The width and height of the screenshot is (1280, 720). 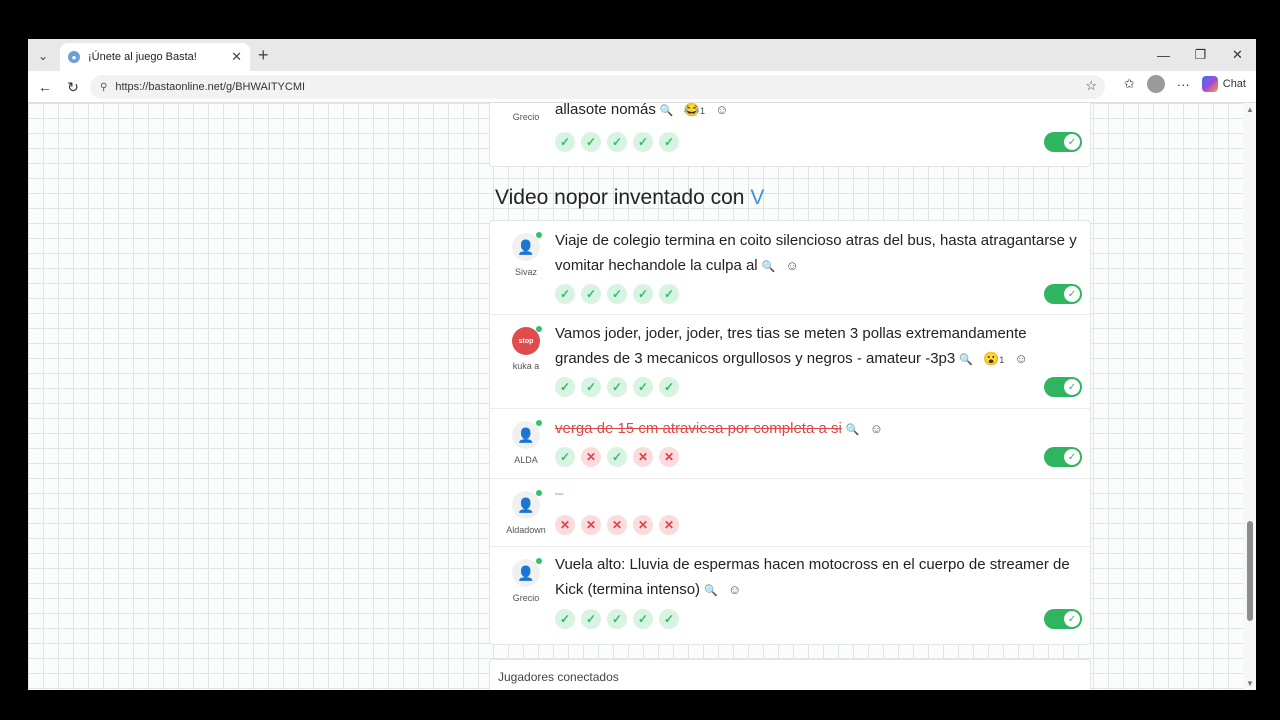 I want to click on reaction-count: 1, so click(x=1002, y=360).